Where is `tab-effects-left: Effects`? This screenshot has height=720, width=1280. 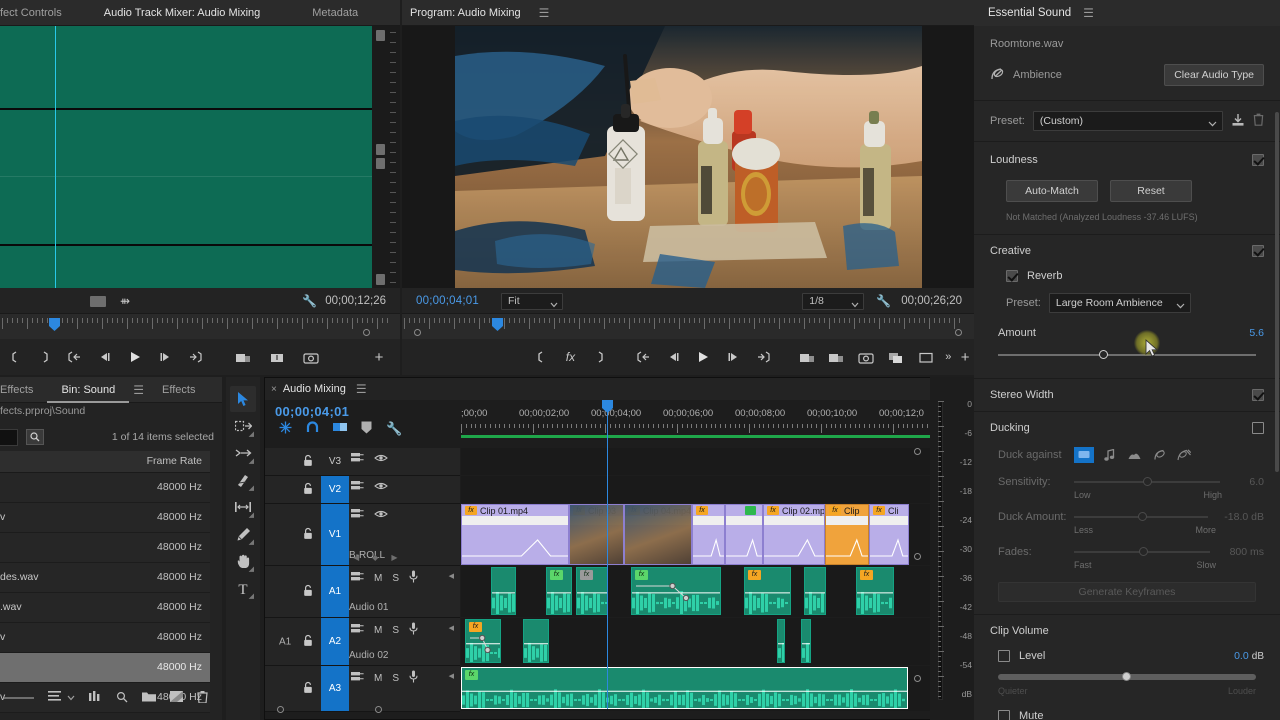 tab-effects-left: Effects is located at coordinates (23, 390).